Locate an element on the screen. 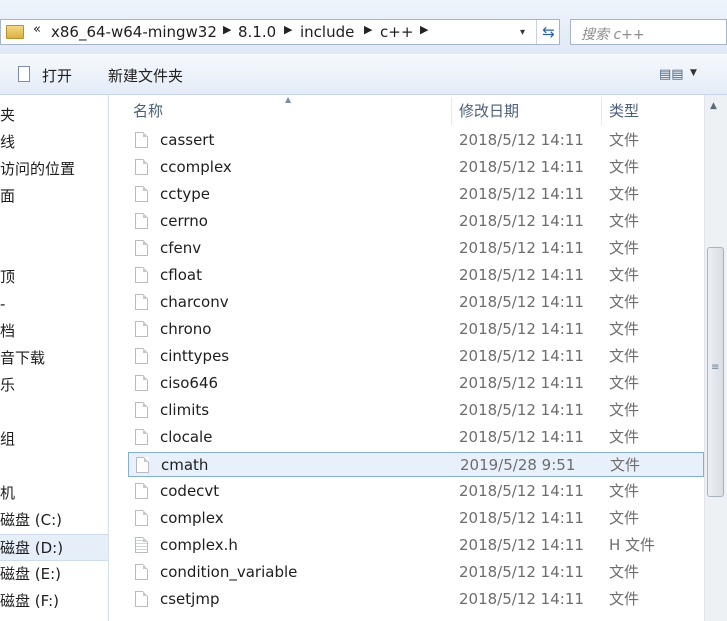 The width and height of the screenshot is (727, 621). vertical-scrollbar: ▲ ≡ is located at coordinates (715, 358).